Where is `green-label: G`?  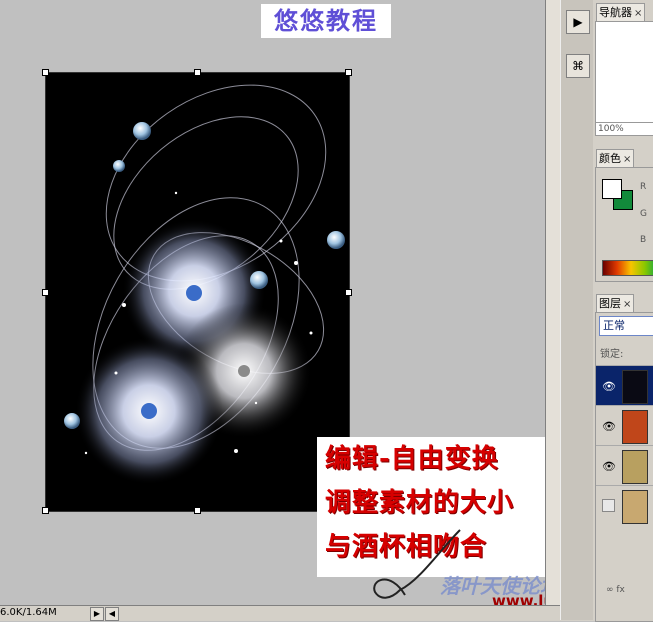
green-label: G is located at coordinates (643, 214).